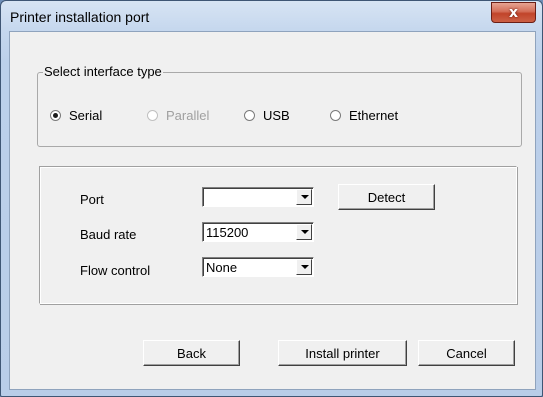 This screenshot has height=397, width=543. What do you see at coordinates (115, 270) in the screenshot?
I see `flow-control-label: Flow control` at bounding box center [115, 270].